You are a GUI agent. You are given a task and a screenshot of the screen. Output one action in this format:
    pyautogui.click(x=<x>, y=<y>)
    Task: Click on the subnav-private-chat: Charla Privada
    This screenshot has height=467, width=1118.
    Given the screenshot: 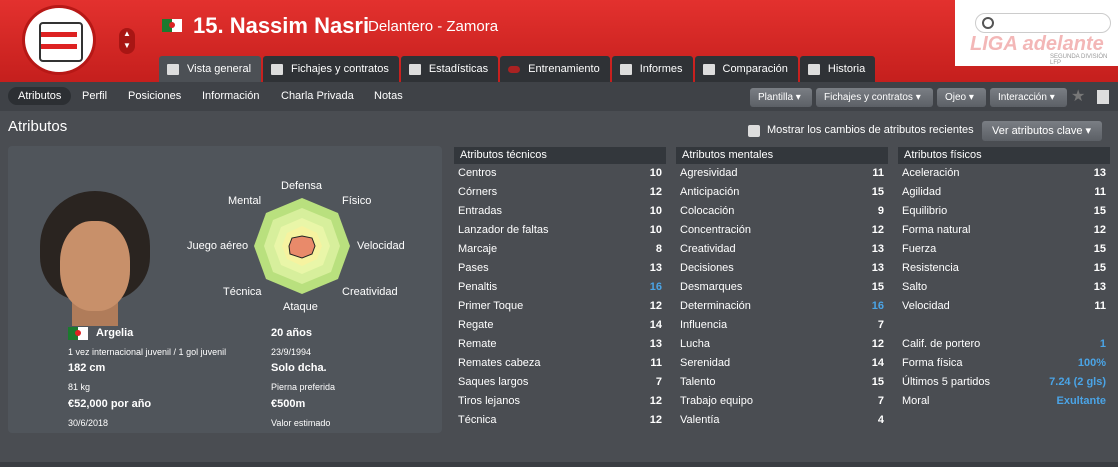 What is the action you would take?
    pyautogui.click(x=317, y=96)
    